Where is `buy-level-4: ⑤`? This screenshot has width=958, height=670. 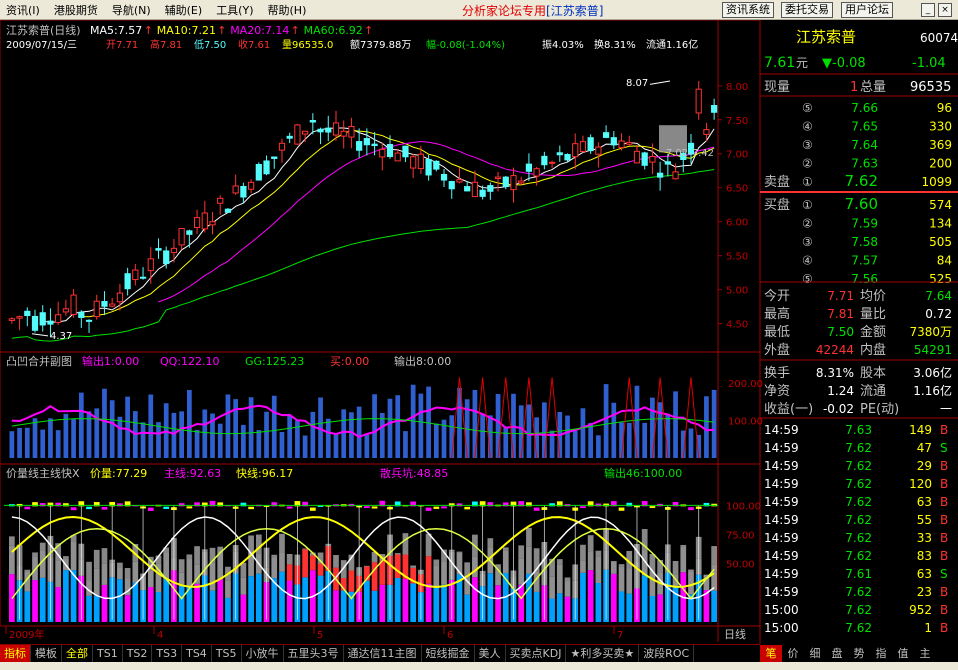
buy-level-4: ⑤ is located at coordinates (807, 279).